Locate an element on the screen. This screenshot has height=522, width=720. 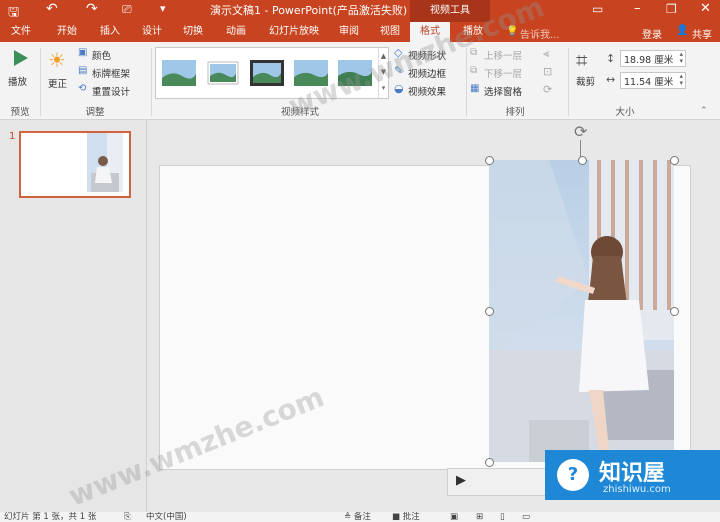
video-effects-label: 视频效果 is located at coordinates (427, 92).